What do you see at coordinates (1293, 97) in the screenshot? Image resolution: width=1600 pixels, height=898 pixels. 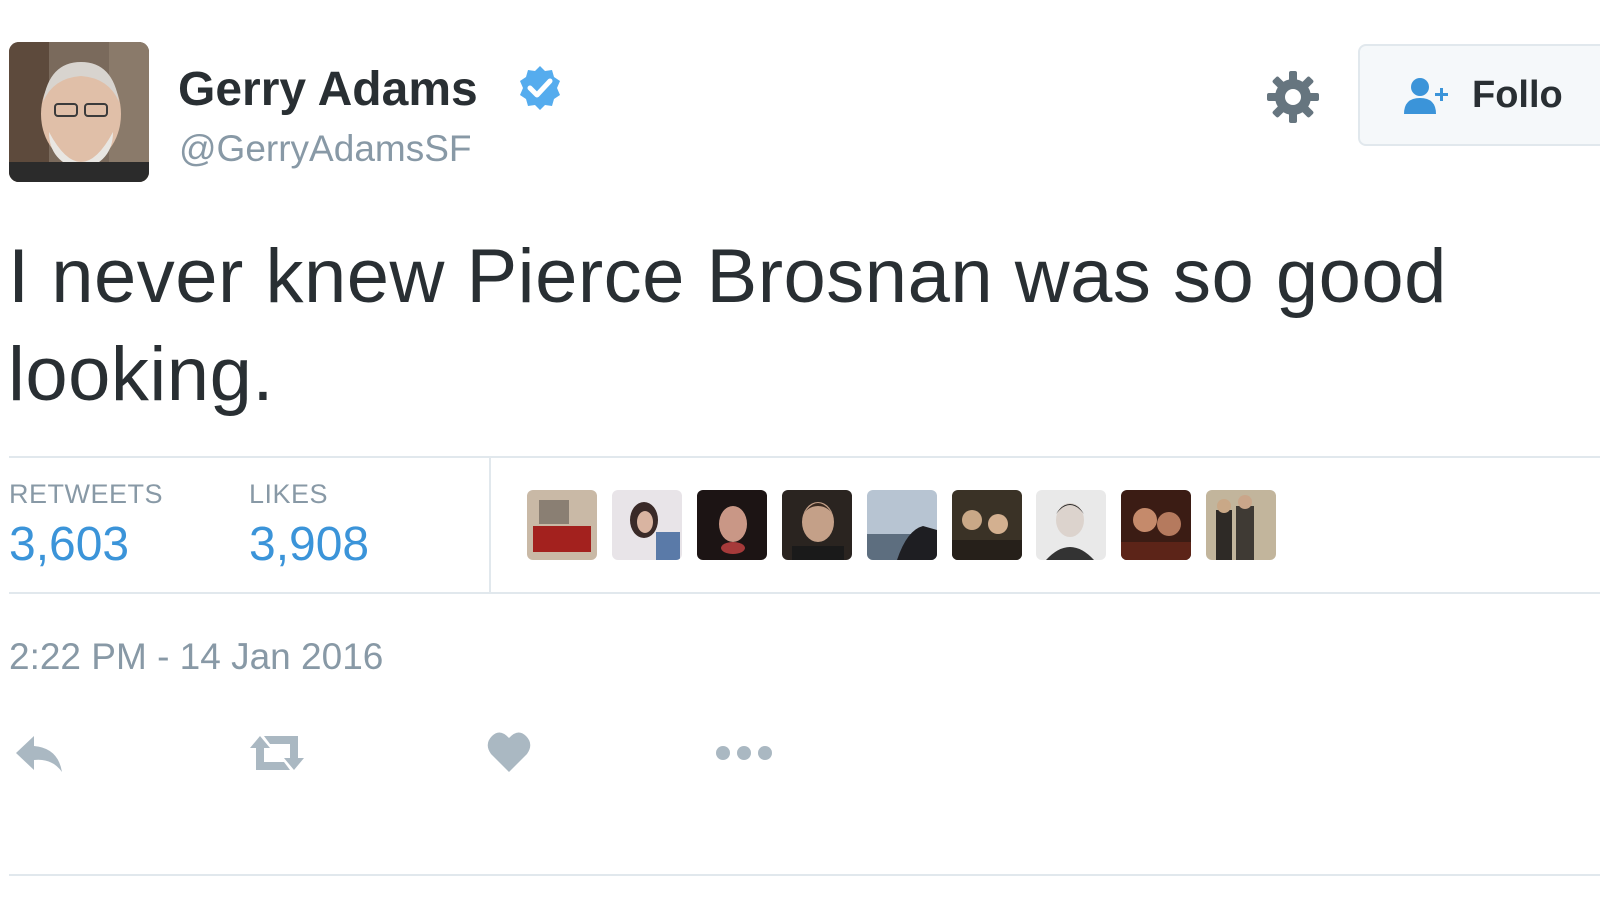 I see `gear-icon` at bounding box center [1293, 97].